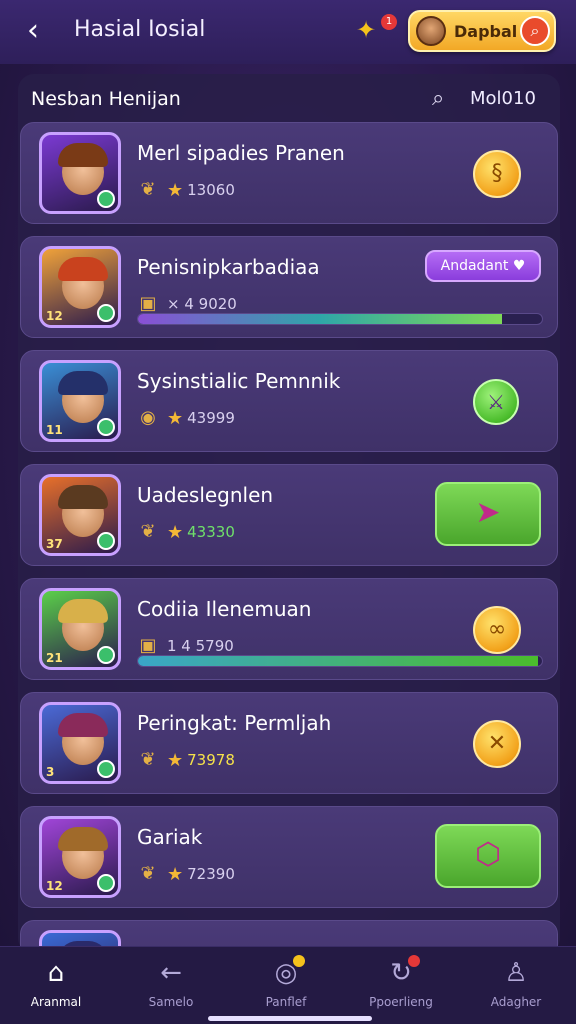 This screenshot has width=576, height=1024. What do you see at coordinates (56, 1002) in the screenshot?
I see `nav-label: Aranmal` at bounding box center [56, 1002].